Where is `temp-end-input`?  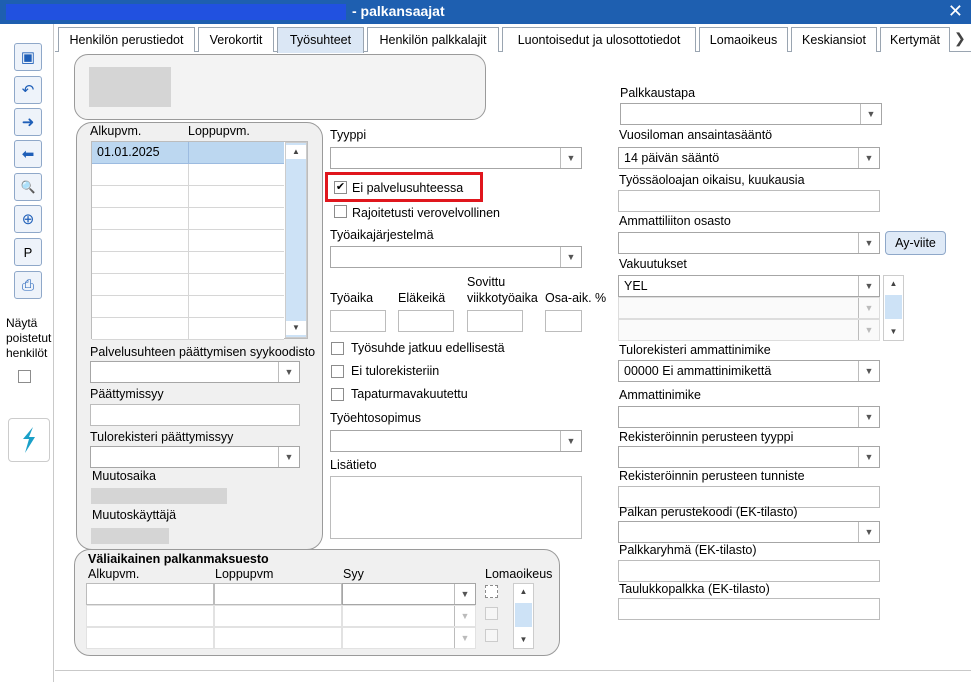
temp-end-input is located at coordinates (278, 594).